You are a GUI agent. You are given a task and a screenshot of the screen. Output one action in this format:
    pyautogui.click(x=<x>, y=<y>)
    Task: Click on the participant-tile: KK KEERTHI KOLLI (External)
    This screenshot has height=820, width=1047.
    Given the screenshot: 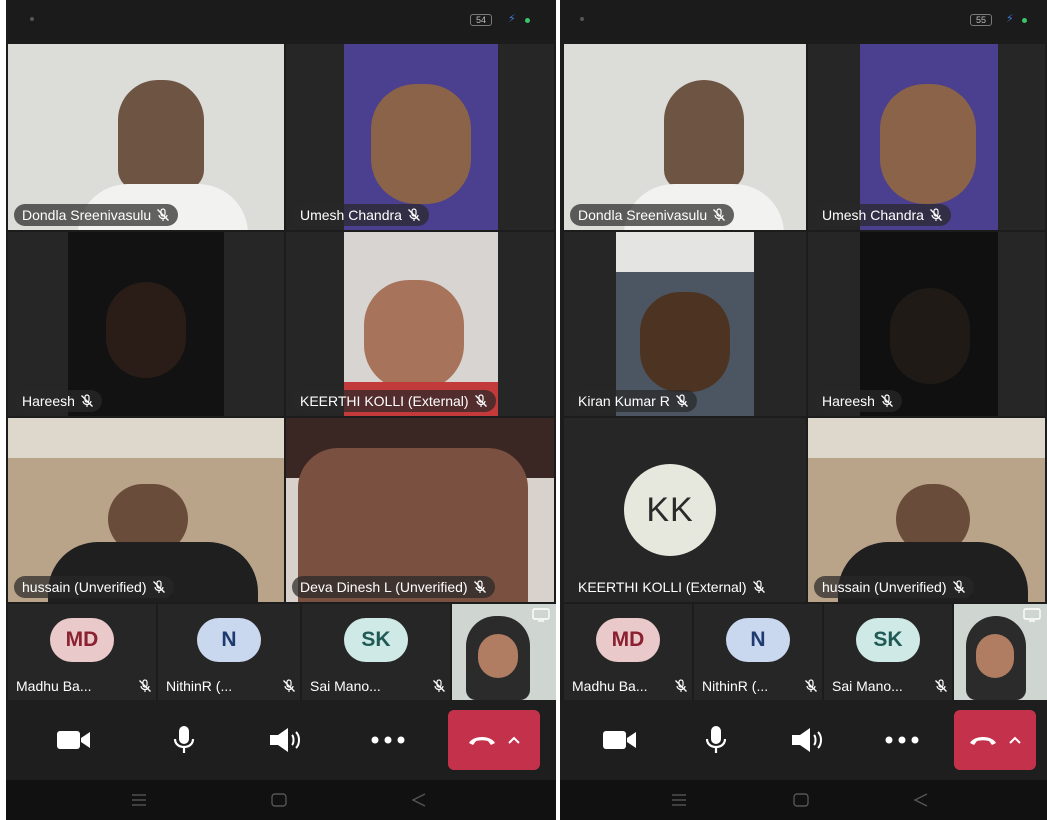 What is the action you would take?
    pyautogui.click(x=685, y=510)
    